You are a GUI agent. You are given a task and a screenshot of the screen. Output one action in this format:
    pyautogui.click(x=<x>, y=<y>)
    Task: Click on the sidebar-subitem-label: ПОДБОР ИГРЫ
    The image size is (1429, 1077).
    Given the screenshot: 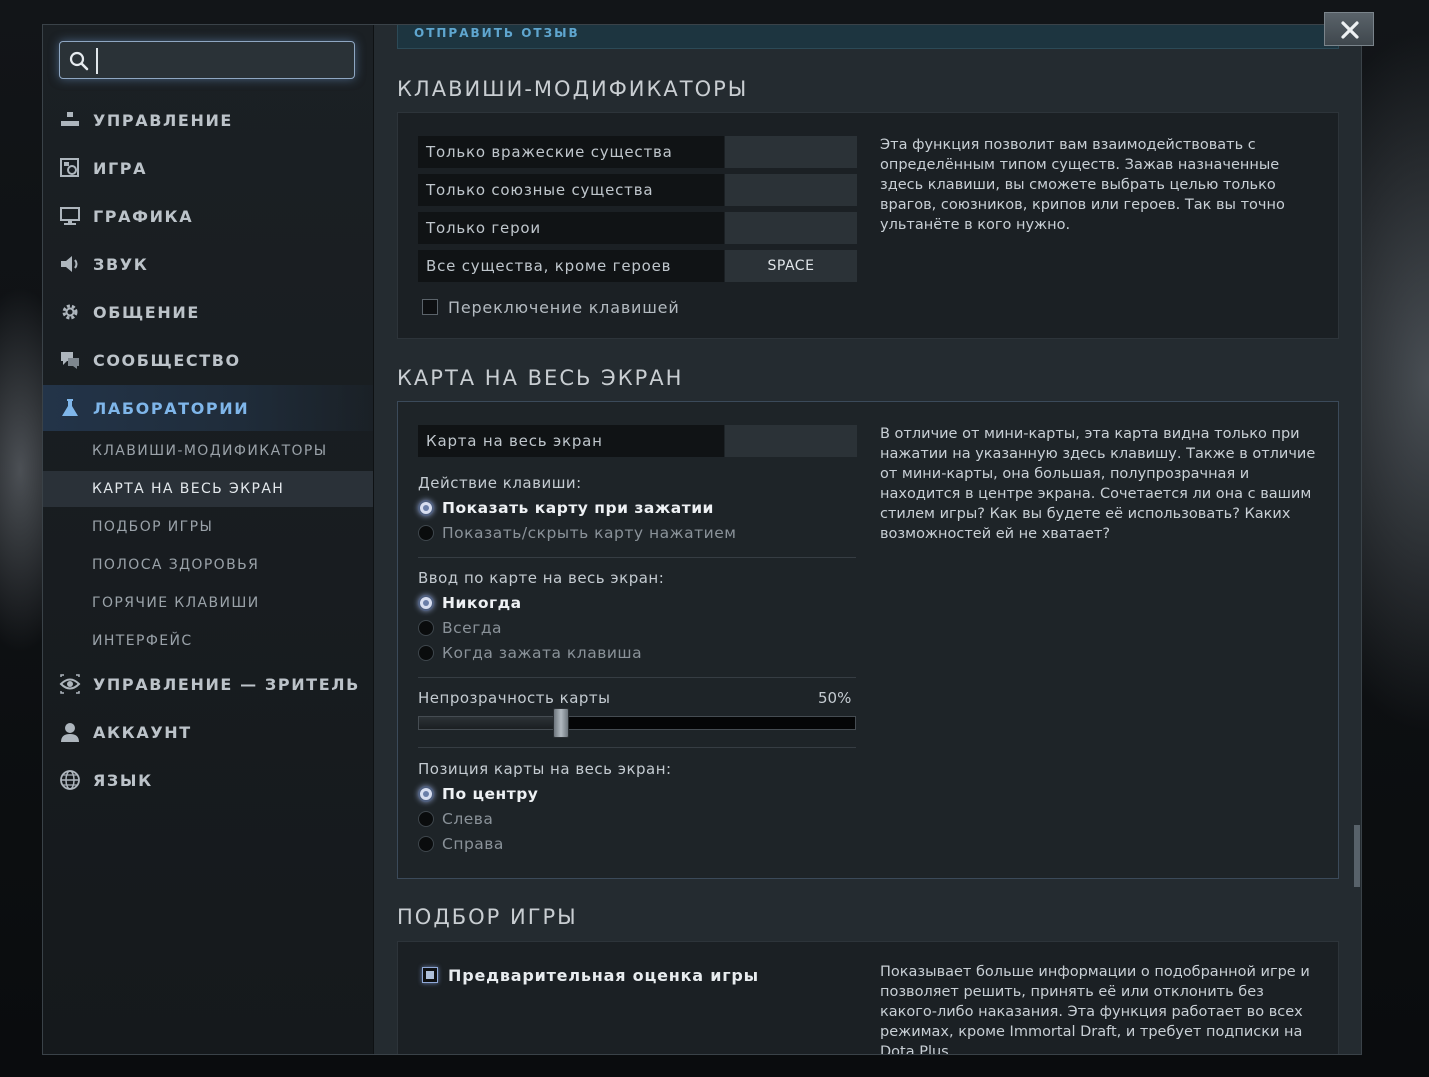 What is the action you would take?
    pyautogui.click(x=153, y=527)
    